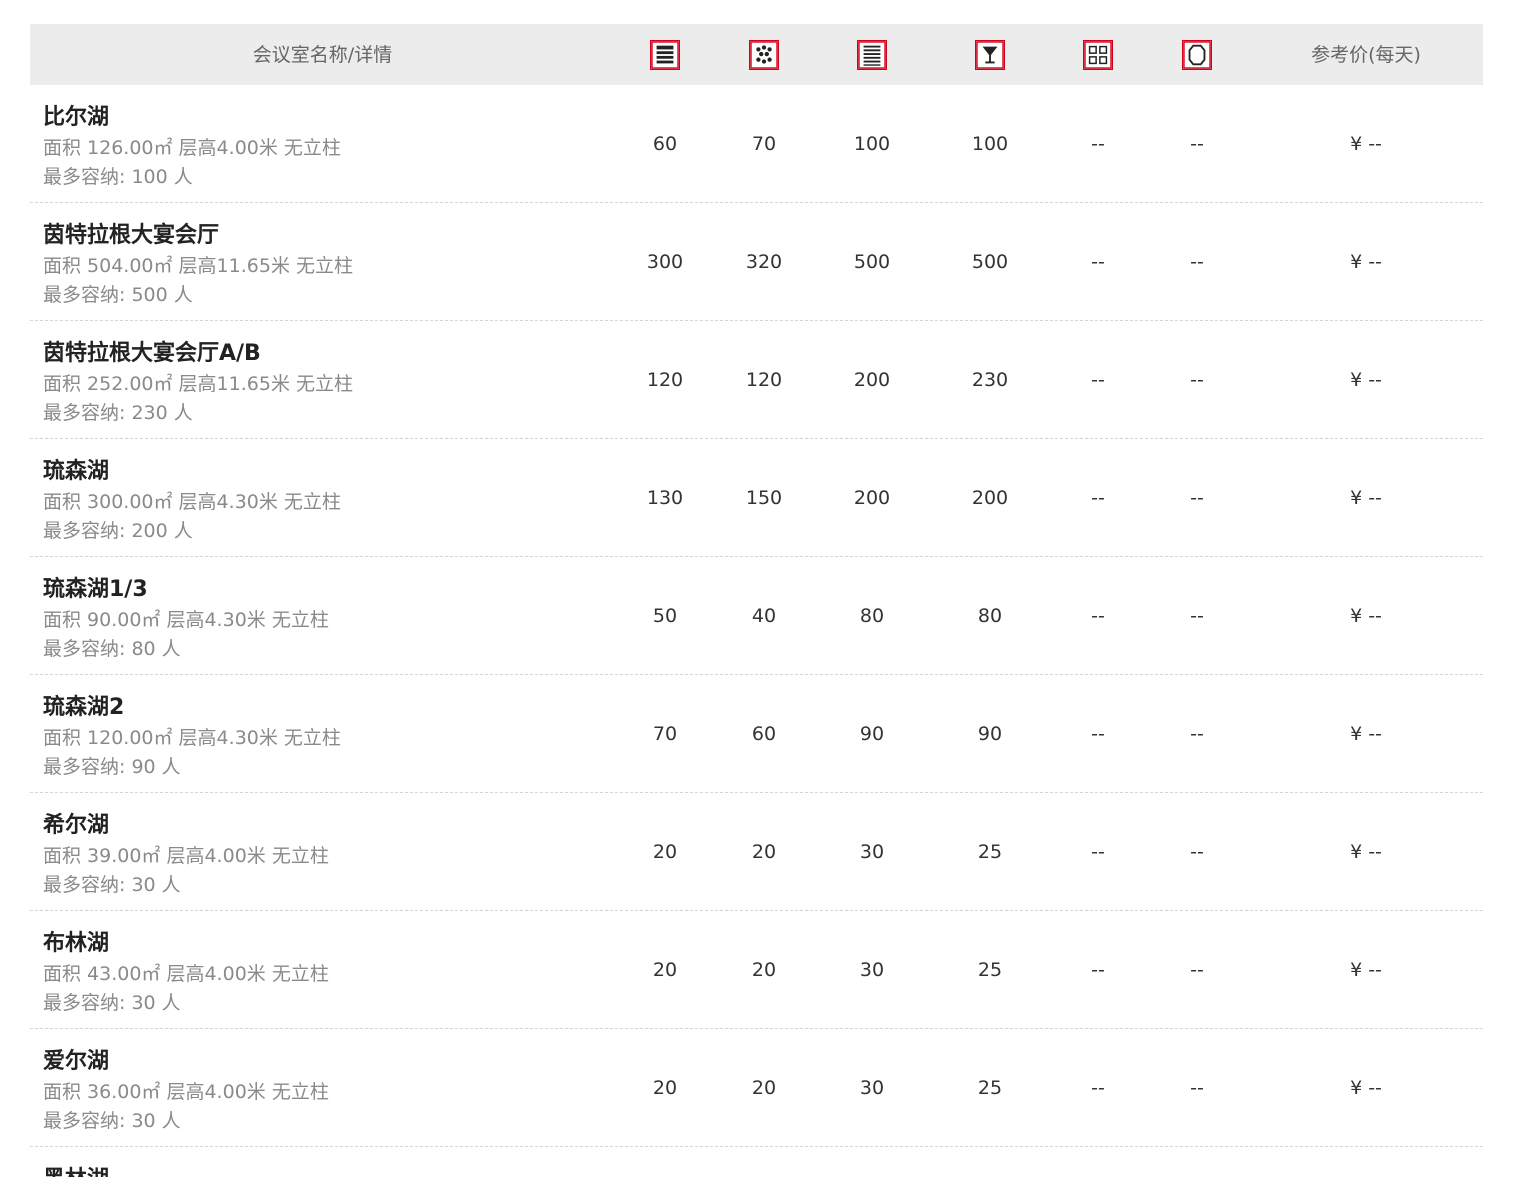  What do you see at coordinates (118, 531) in the screenshot?
I see `room-max-capacity: 最多容纳: 200 人` at bounding box center [118, 531].